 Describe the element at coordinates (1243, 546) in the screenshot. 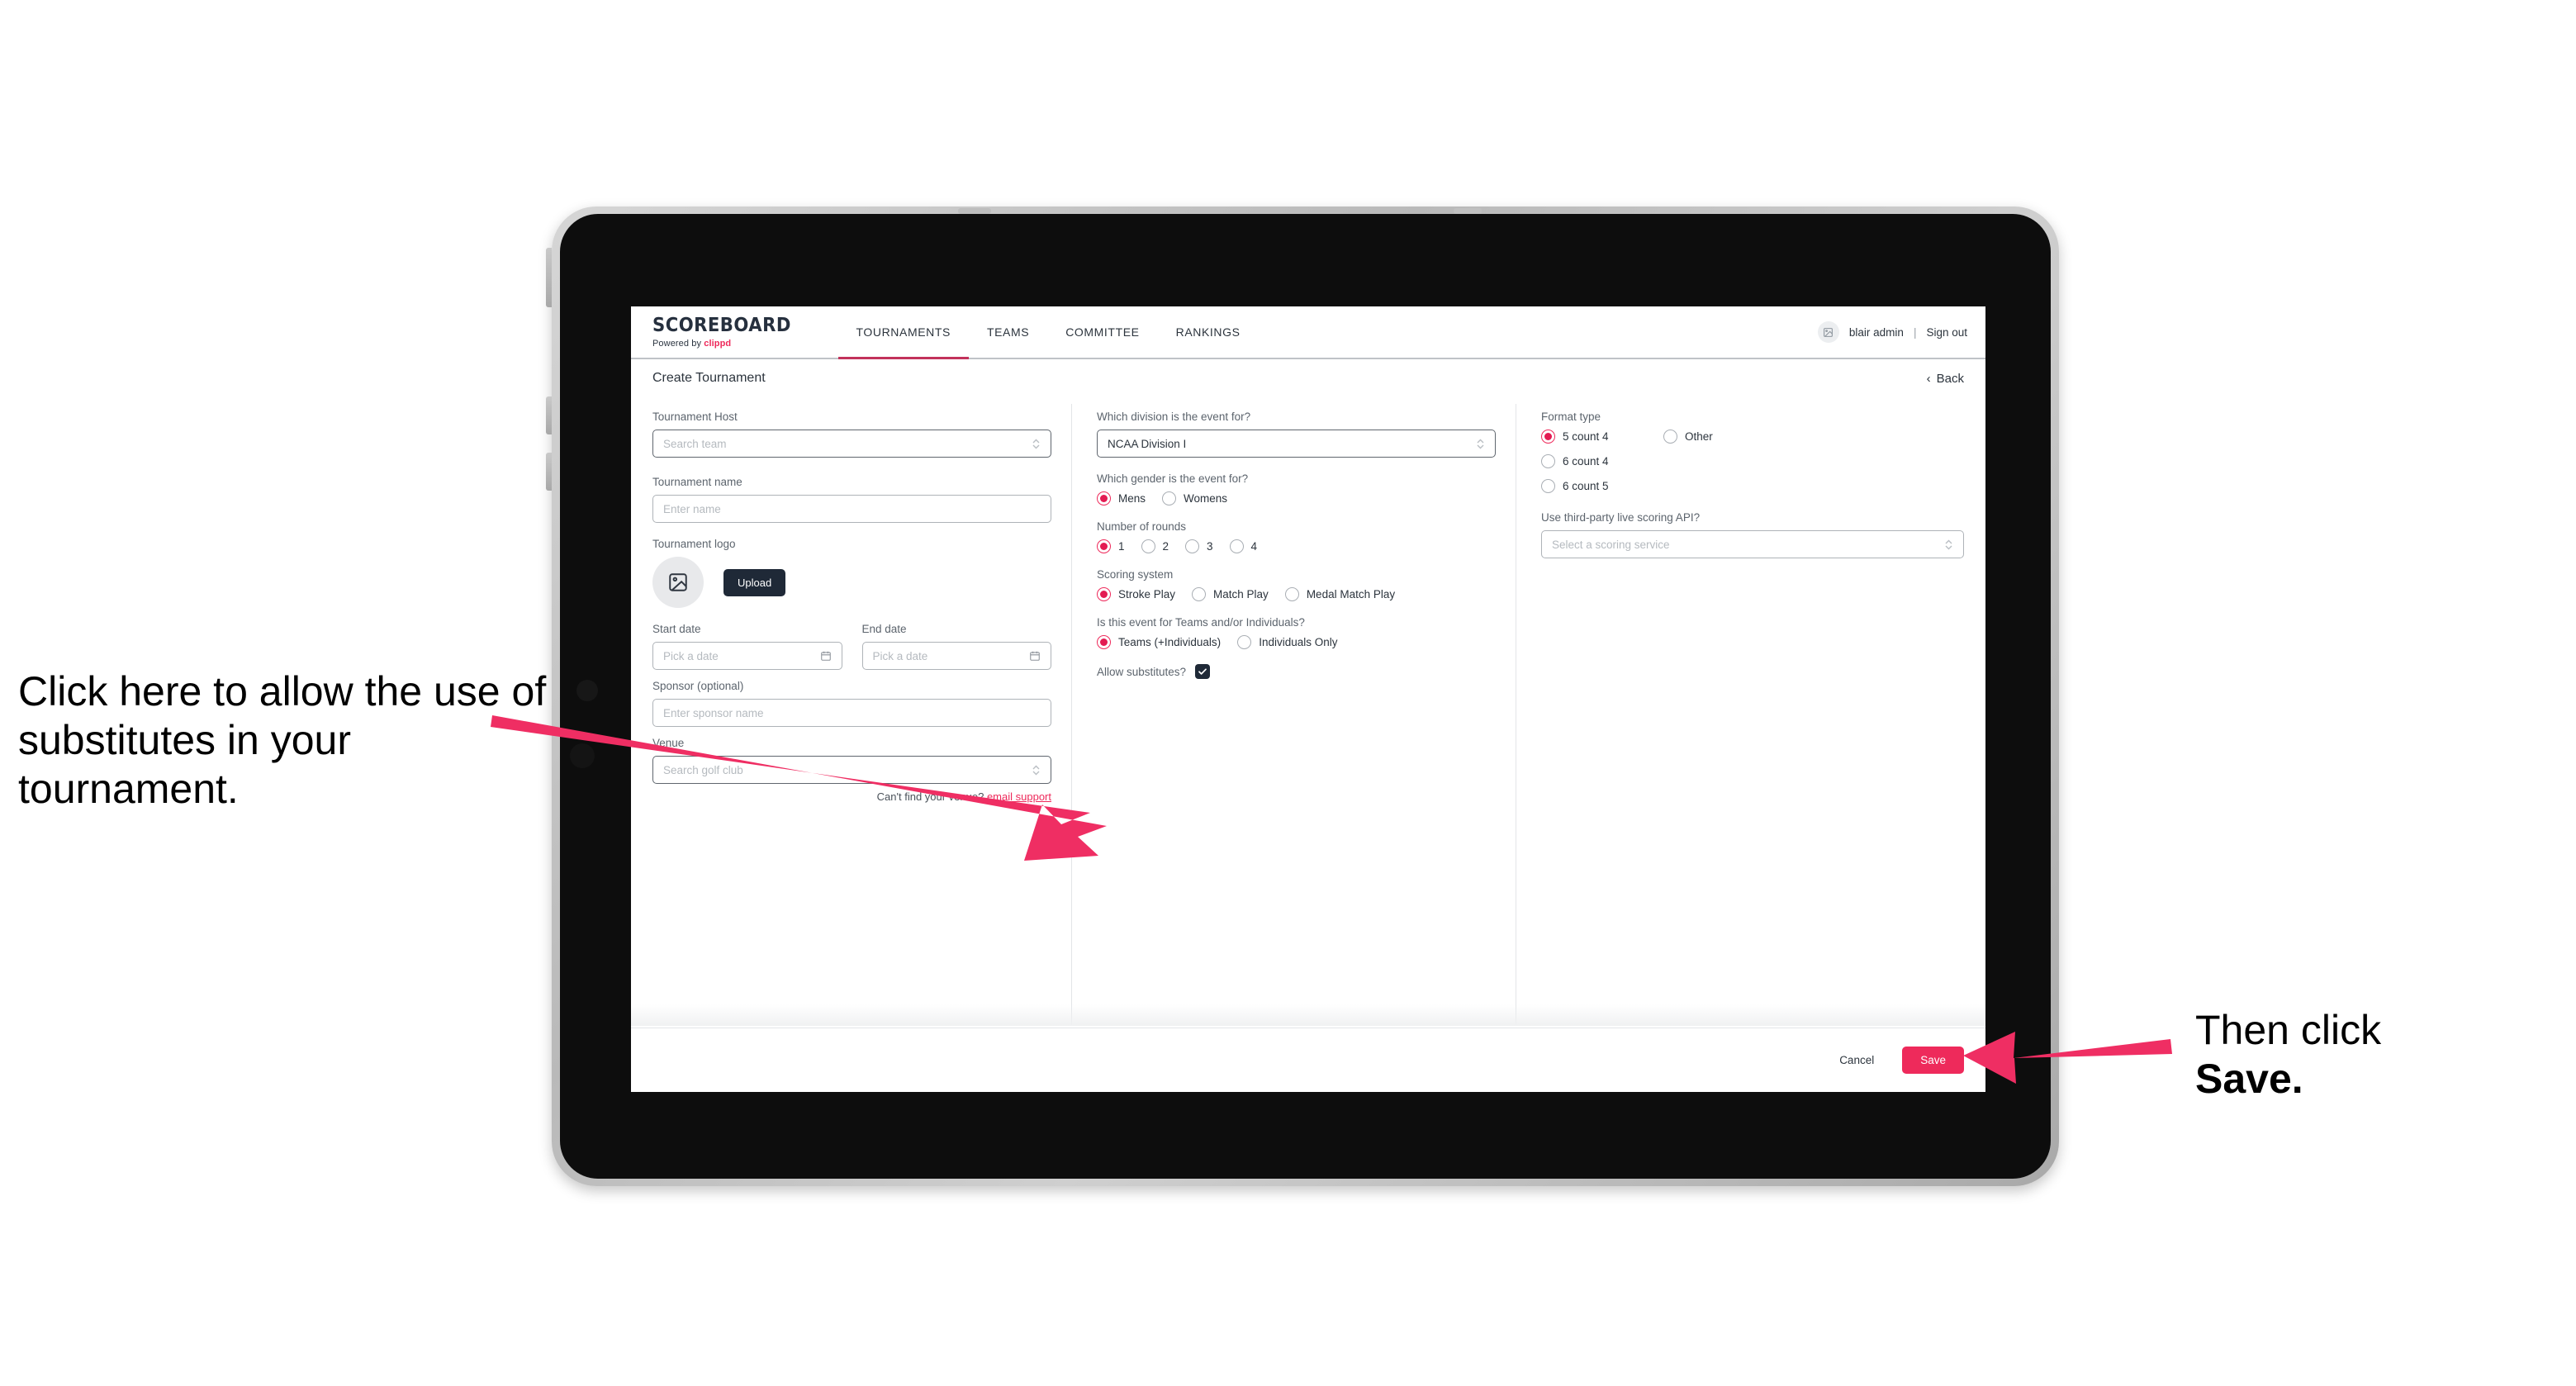

I see `rounds-option-4: 4` at that location.